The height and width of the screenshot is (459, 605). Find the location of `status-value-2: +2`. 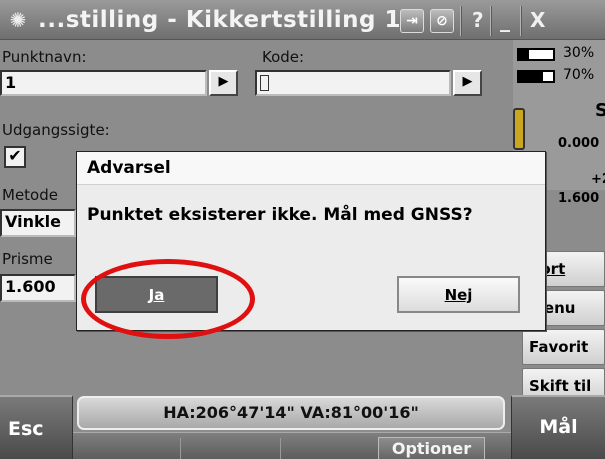

status-value-2: +2 is located at coordinates (598, 179).